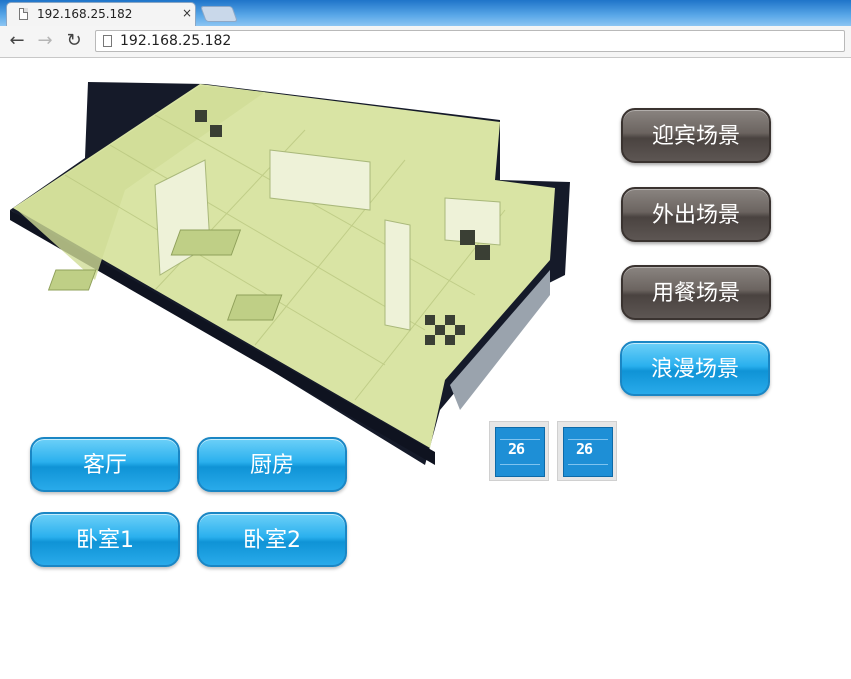 This screenshot has width=851, height=679. I want to click on room-button-bedroom-2: 卧室2, so click(272, 539).